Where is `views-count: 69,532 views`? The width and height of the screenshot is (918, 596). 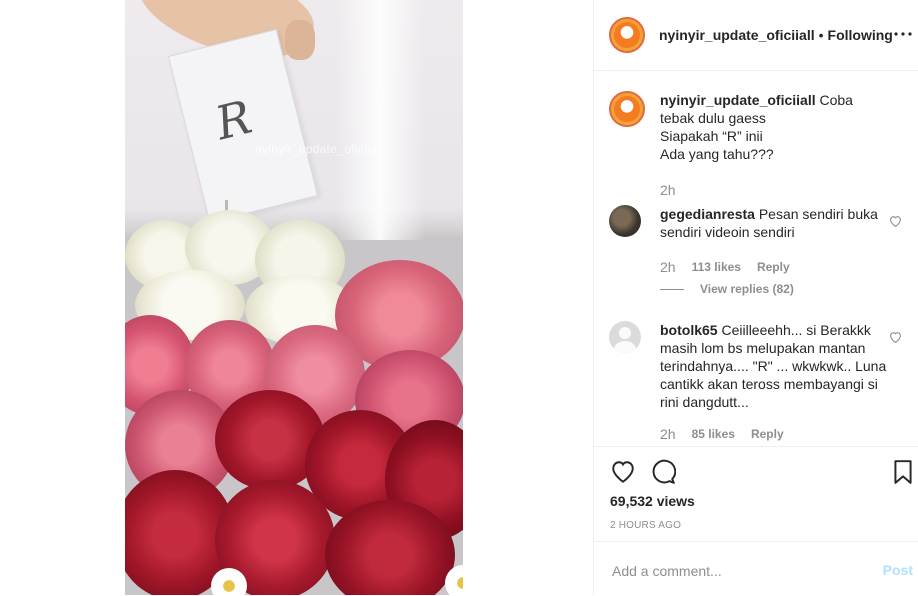 views-count: 69,532 views is located at coordinates (652, 501).